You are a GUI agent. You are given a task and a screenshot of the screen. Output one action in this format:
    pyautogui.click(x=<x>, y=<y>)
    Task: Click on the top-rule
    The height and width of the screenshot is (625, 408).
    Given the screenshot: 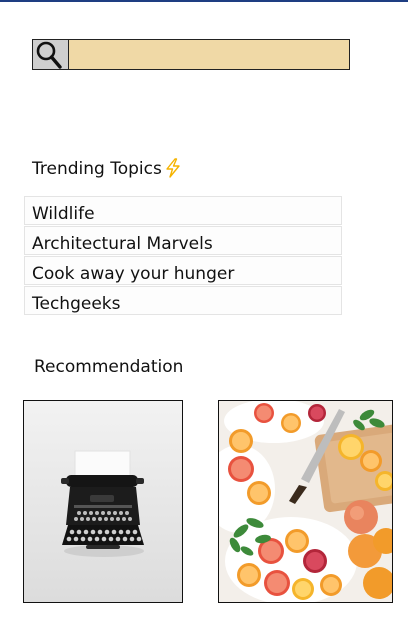 What is the action you would take?
    pyautogui.click(x=204, y=1)
    